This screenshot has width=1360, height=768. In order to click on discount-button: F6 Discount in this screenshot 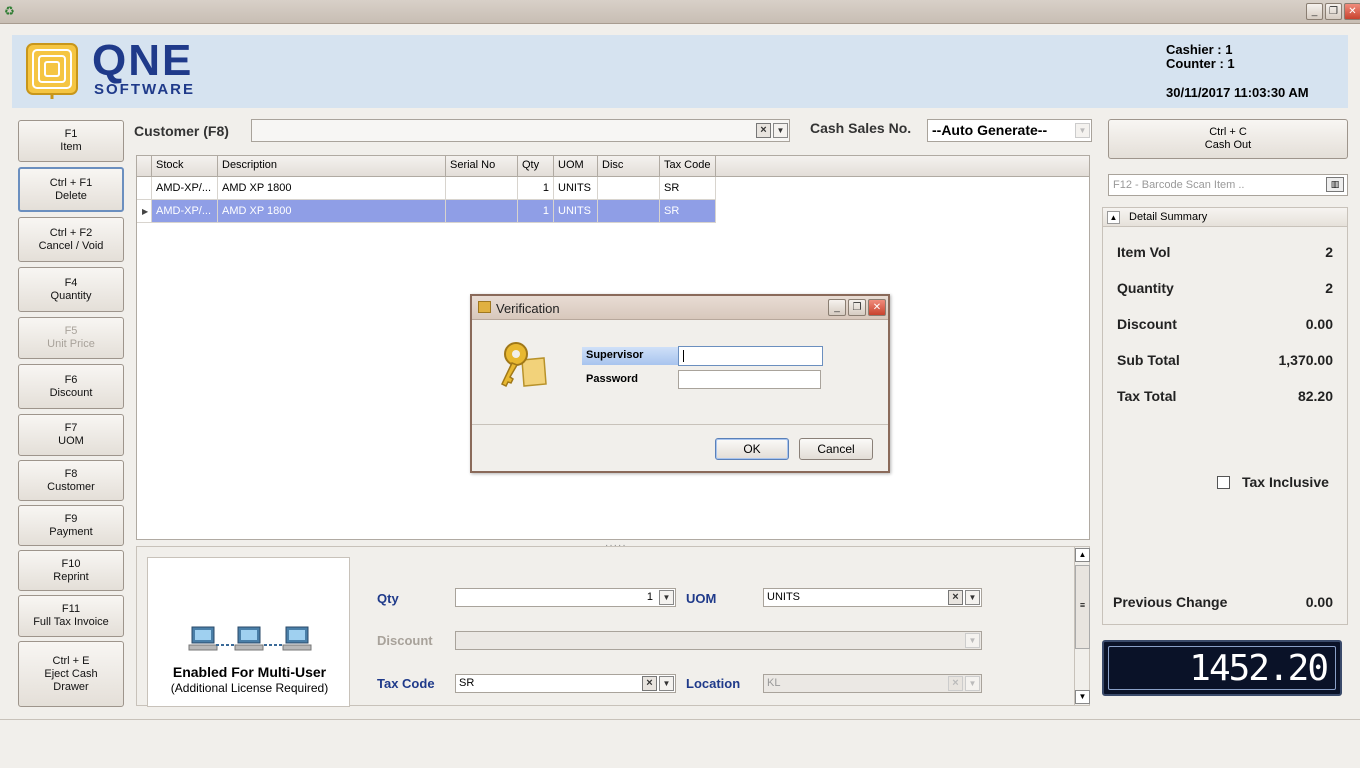, I will do `click(71, 386)`.